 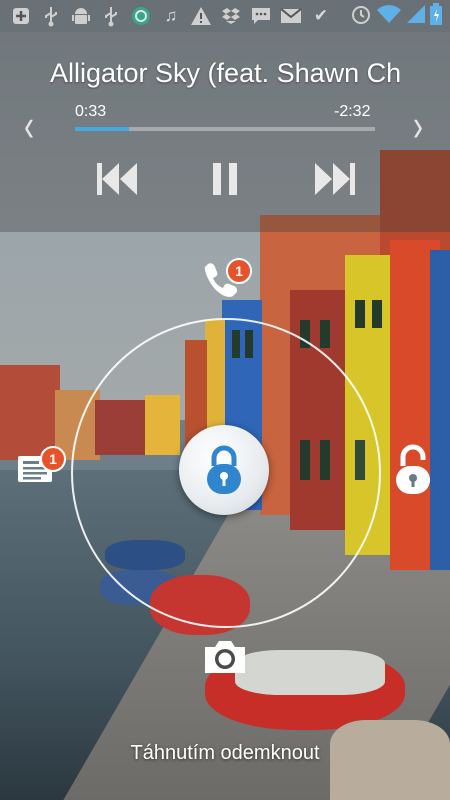 I want to click on gmail-icon, so click(x=291, y=16).